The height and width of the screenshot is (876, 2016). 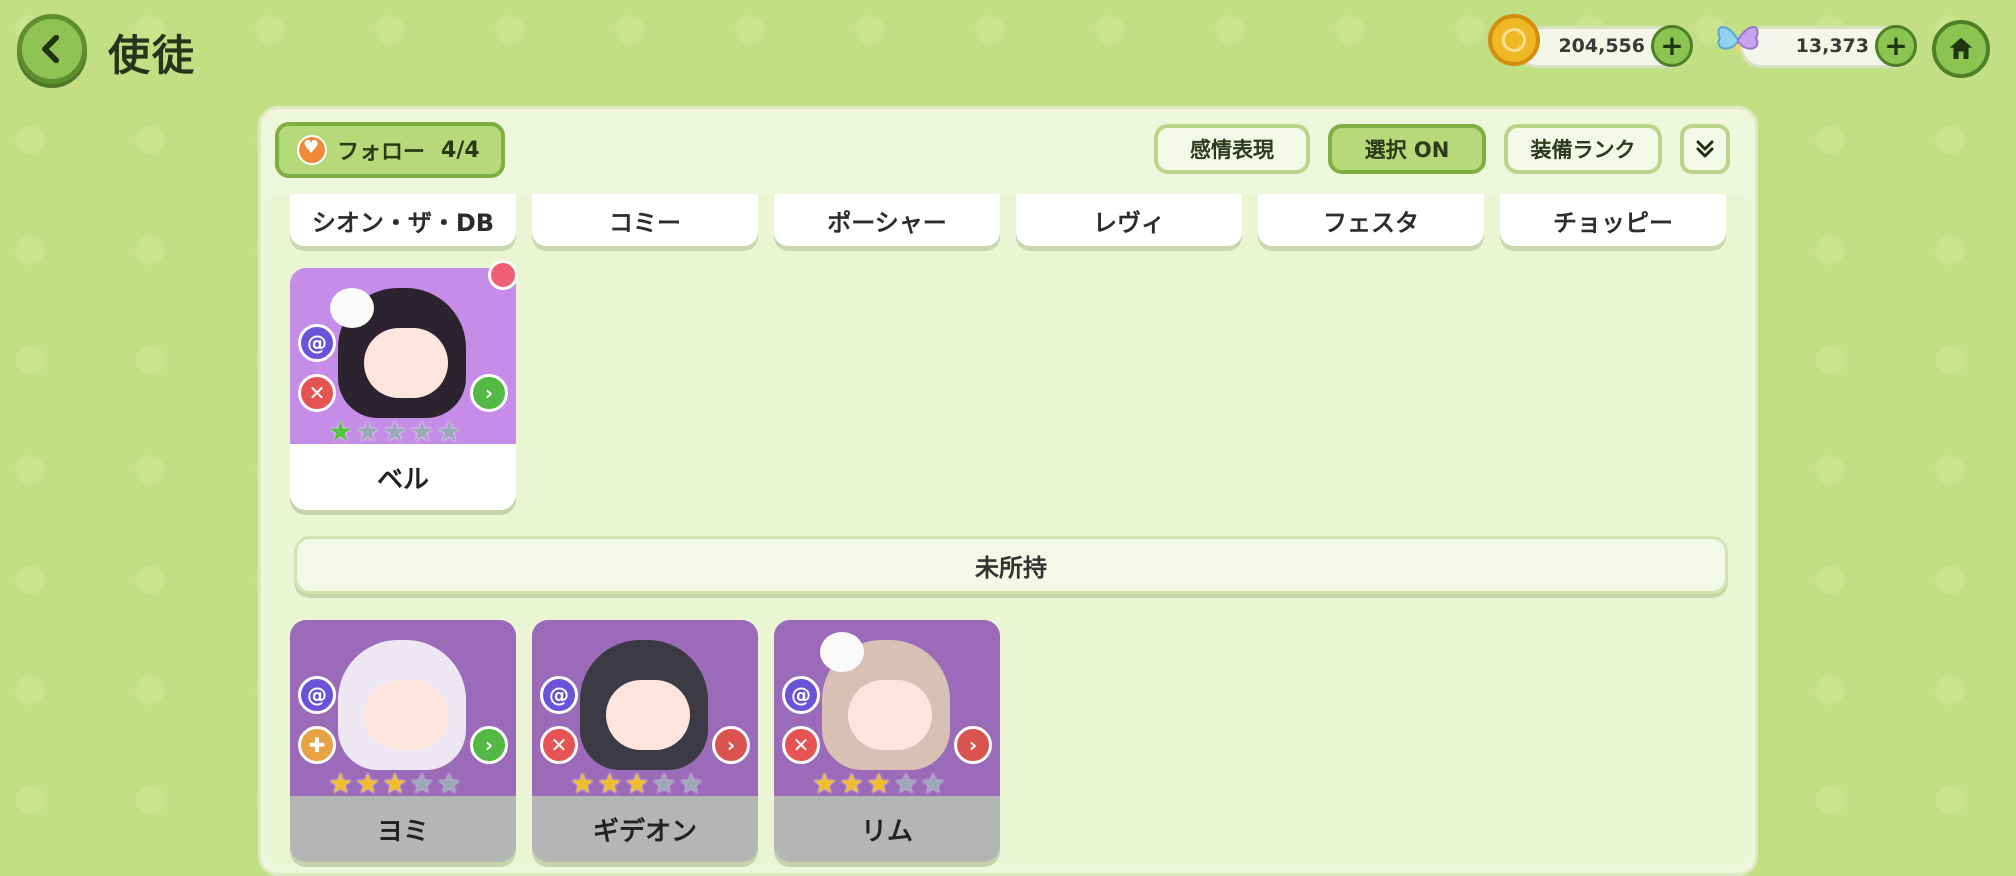 I want to click on gold-amount: 204,556, so click(x=1601, y=46).